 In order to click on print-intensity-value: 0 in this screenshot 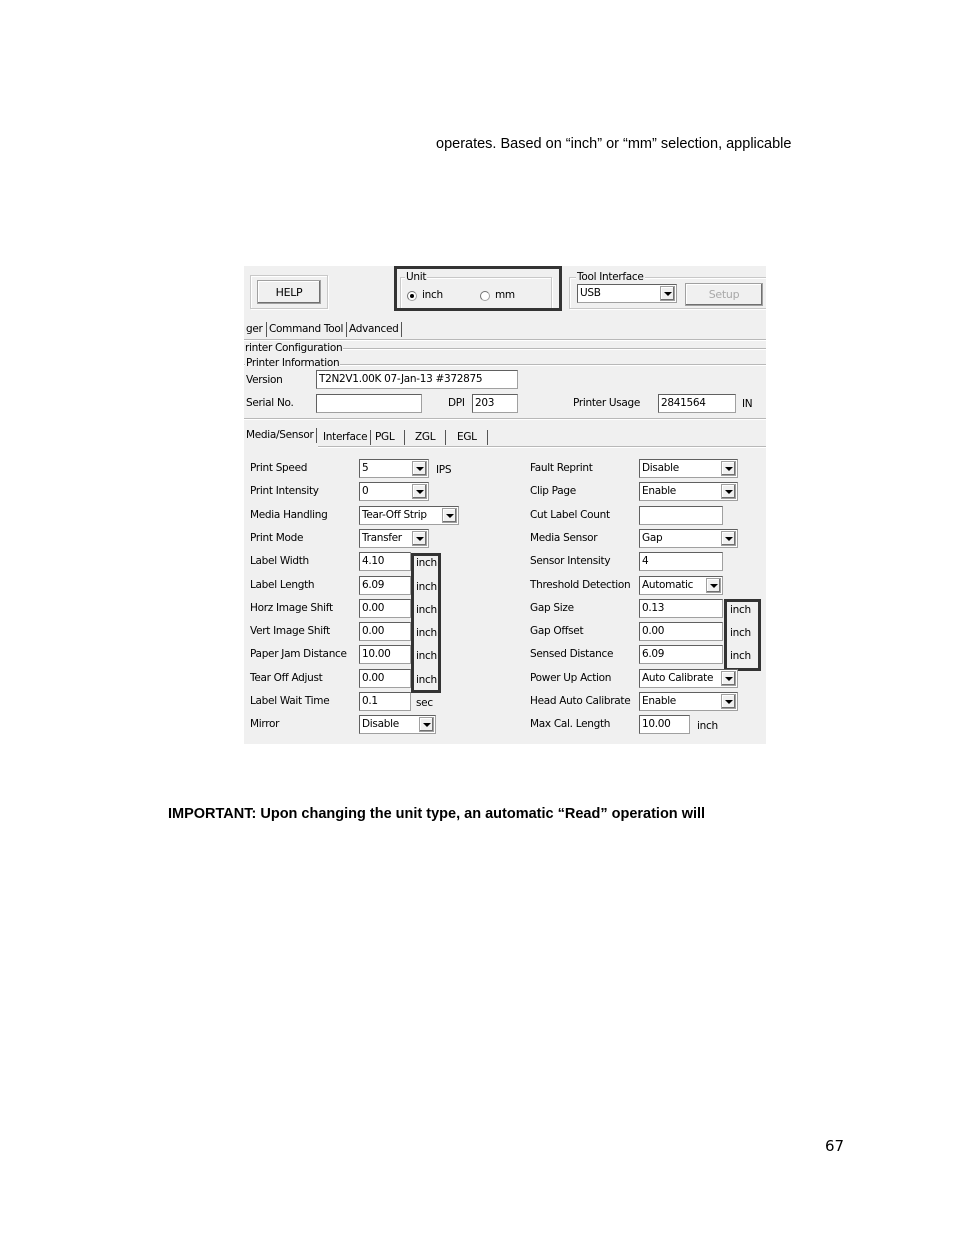, I will do `click(365, 491)`.